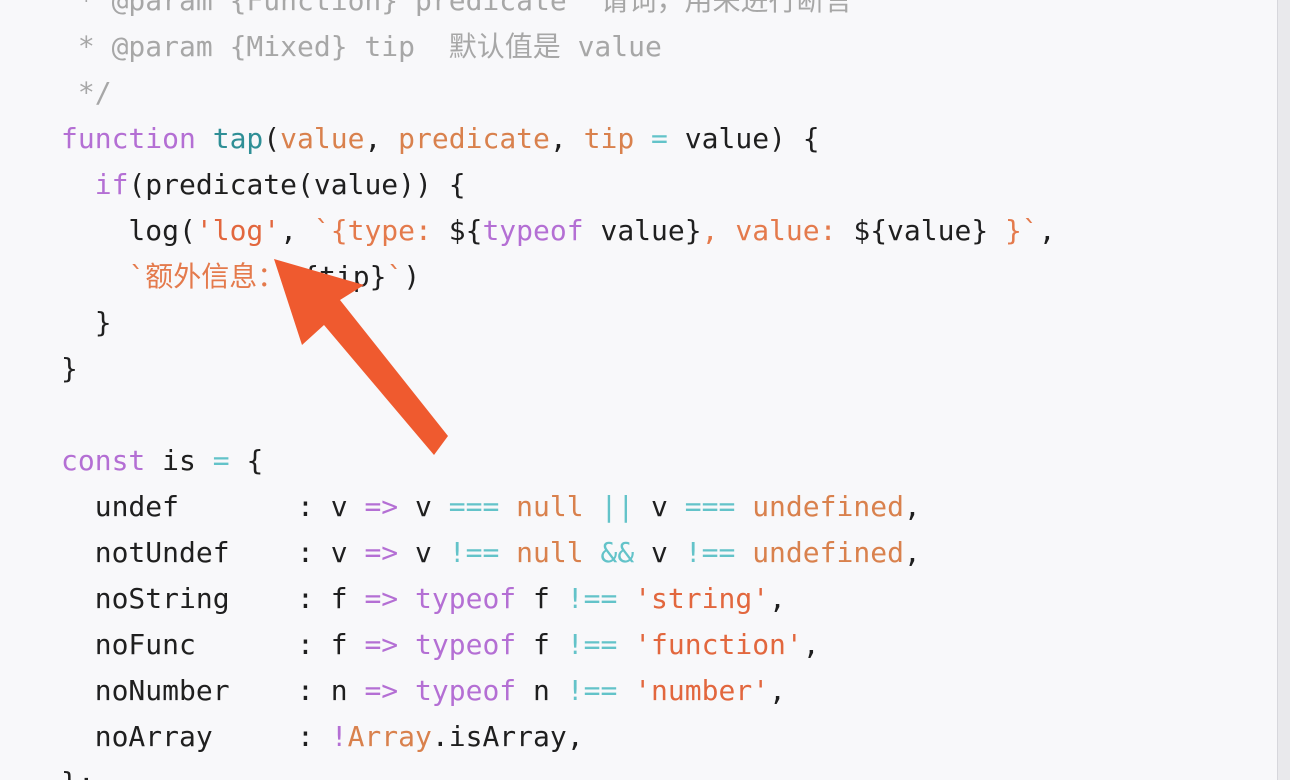  I want to click on code-token: `, so click(395, 276).